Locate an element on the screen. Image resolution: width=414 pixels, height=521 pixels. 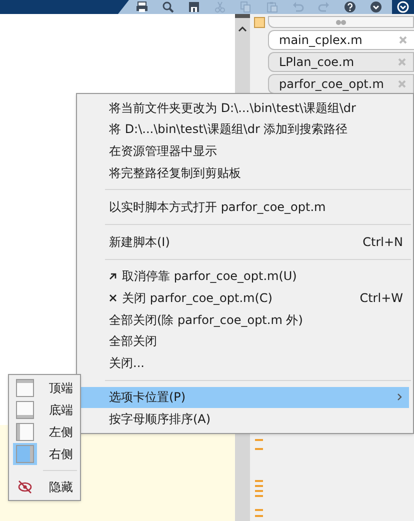
expand-icon is located at coordinates (403, 7).